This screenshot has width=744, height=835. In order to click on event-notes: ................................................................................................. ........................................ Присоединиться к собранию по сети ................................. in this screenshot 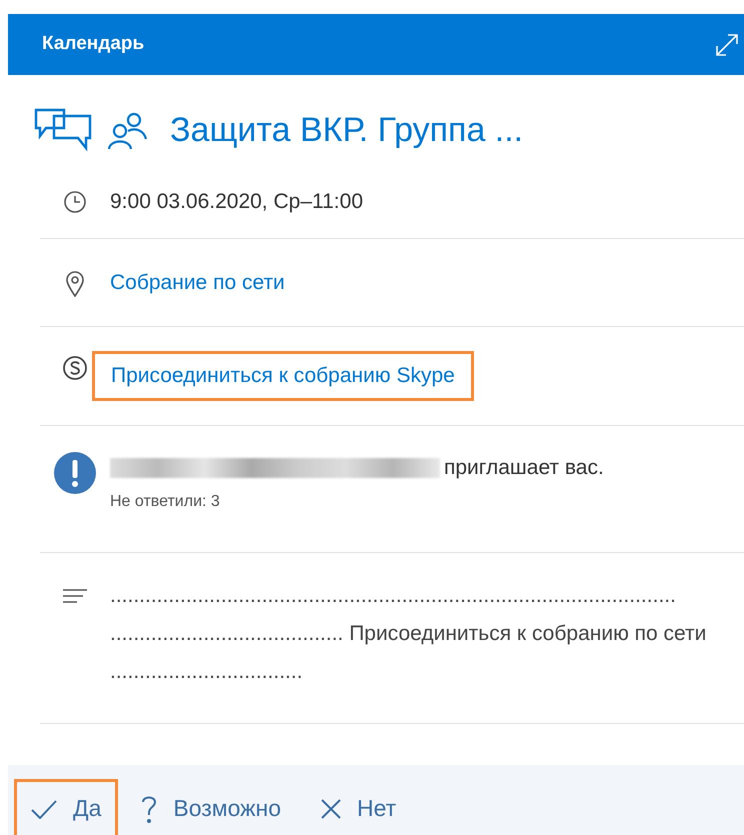, I will do `click(409, 633)`.